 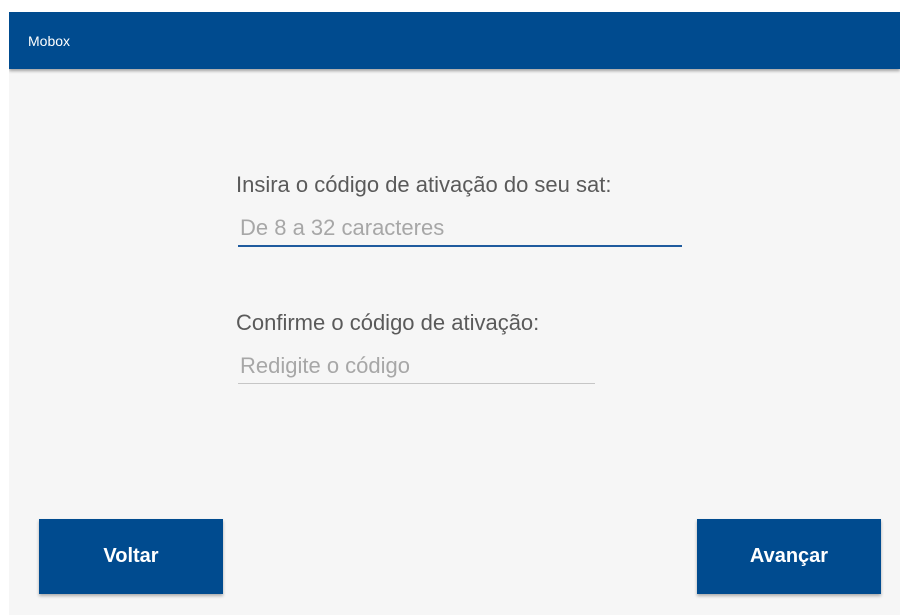 What do you see at coordinates (131, 556) in the screenshot?
I see `back-button: Voltar` at bounding box center [131, 556].